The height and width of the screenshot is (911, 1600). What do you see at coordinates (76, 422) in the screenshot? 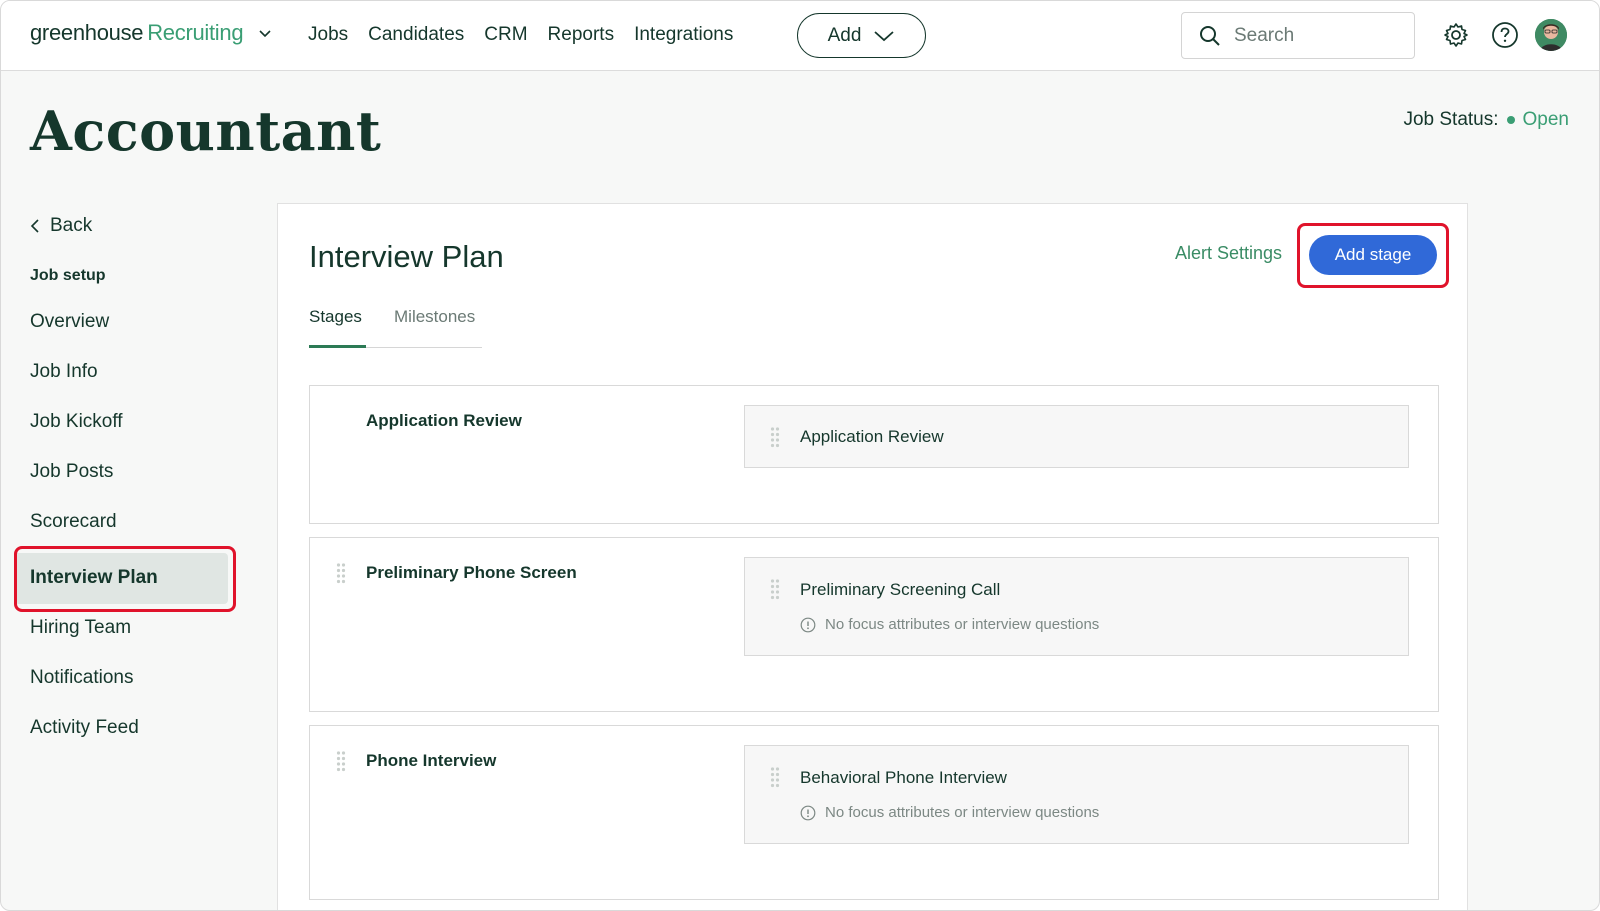
I see `sidebar-item-job-kickoff: Job Kickoff` at bounding box center [76, 422].